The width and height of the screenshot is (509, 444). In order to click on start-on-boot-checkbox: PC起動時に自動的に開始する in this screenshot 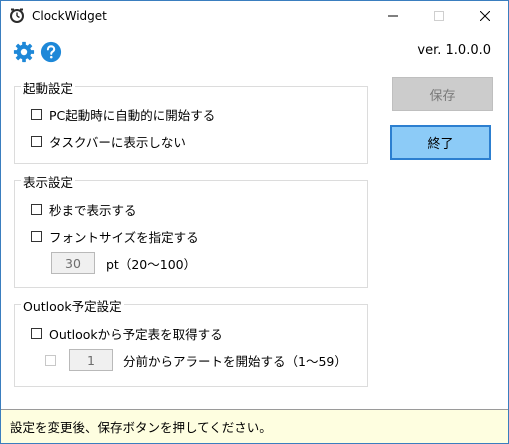, I will do `click(123, 114)`.